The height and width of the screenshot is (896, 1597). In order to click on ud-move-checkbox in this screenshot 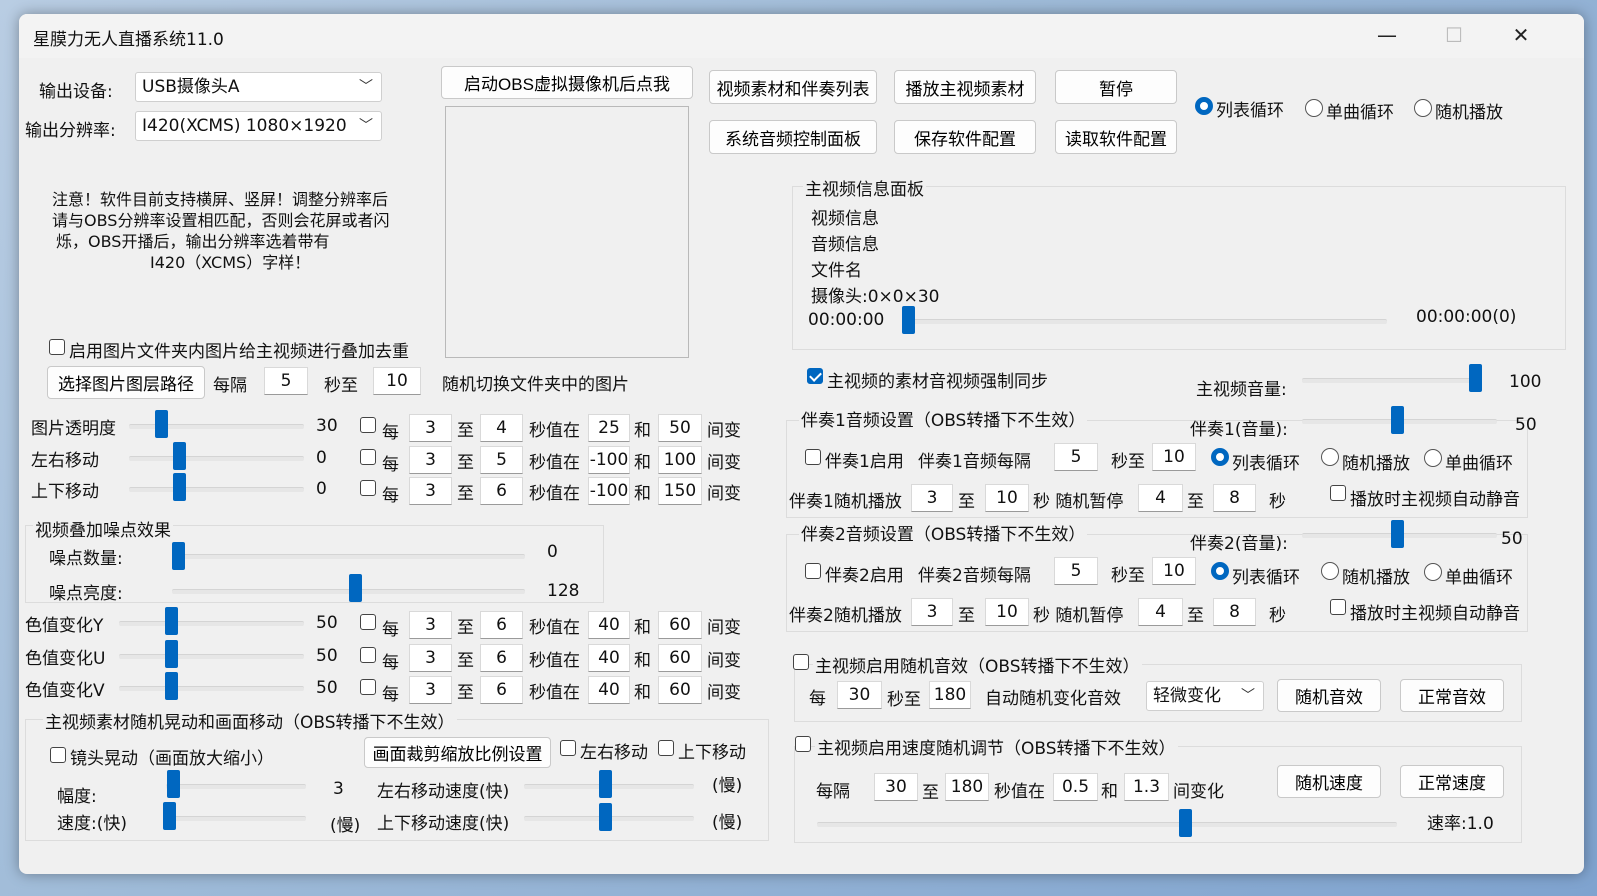, I will do `click(666, 748)`.